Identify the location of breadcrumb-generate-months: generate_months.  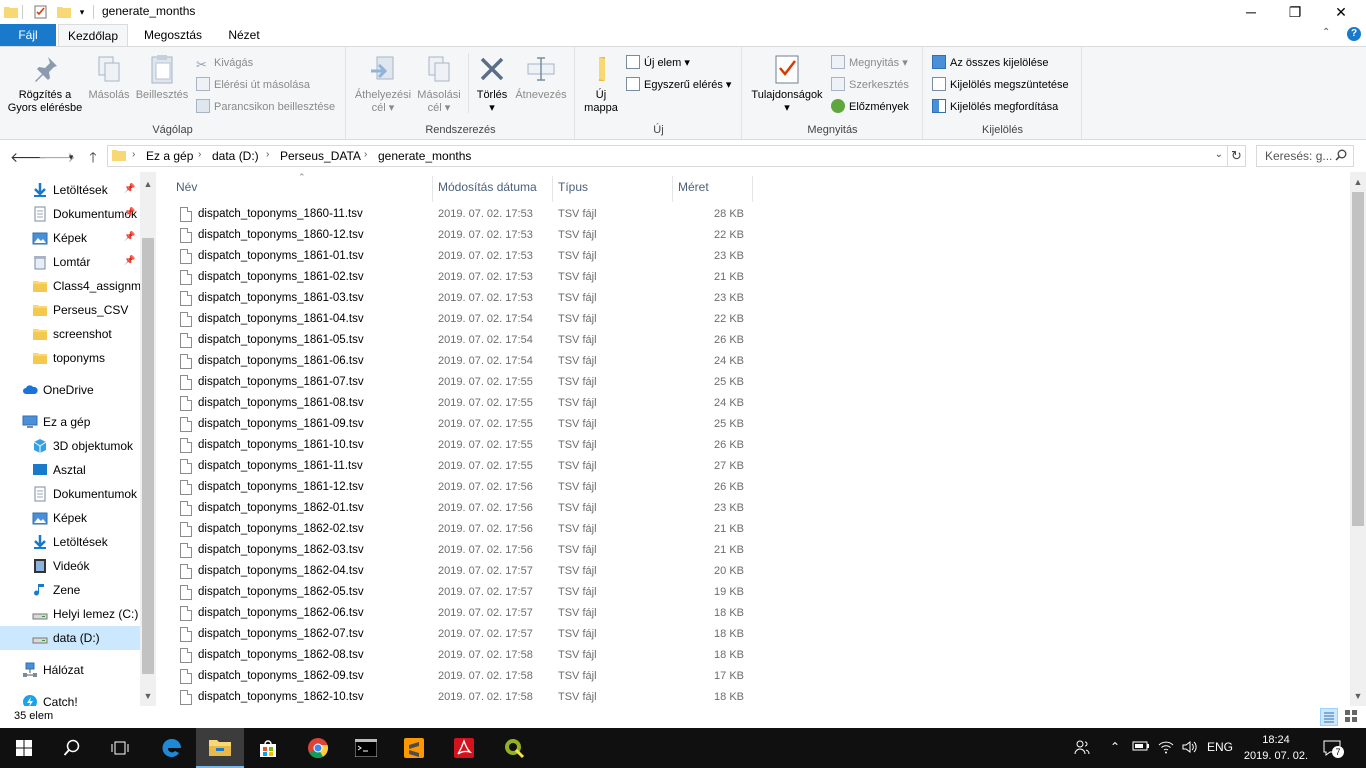
(424, 156).